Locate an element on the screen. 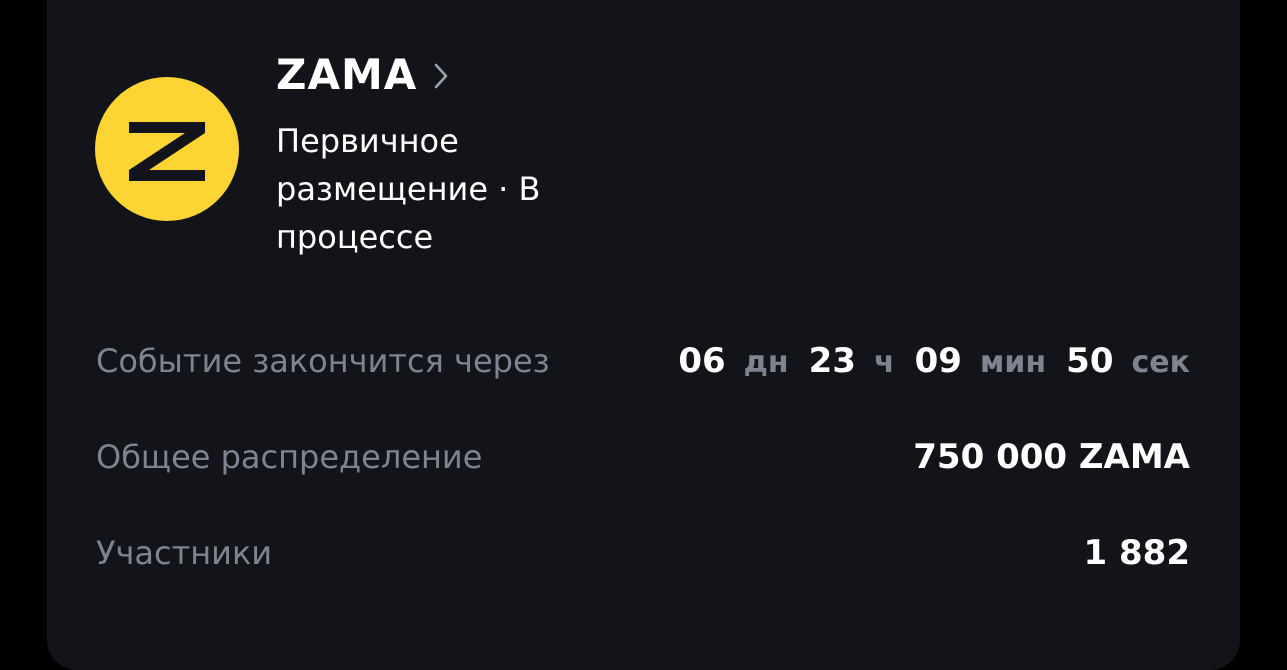 Image resolution: width=1287 pixels, height=670 pixels. chevron-right-icon is located at coordinates (441, 76).